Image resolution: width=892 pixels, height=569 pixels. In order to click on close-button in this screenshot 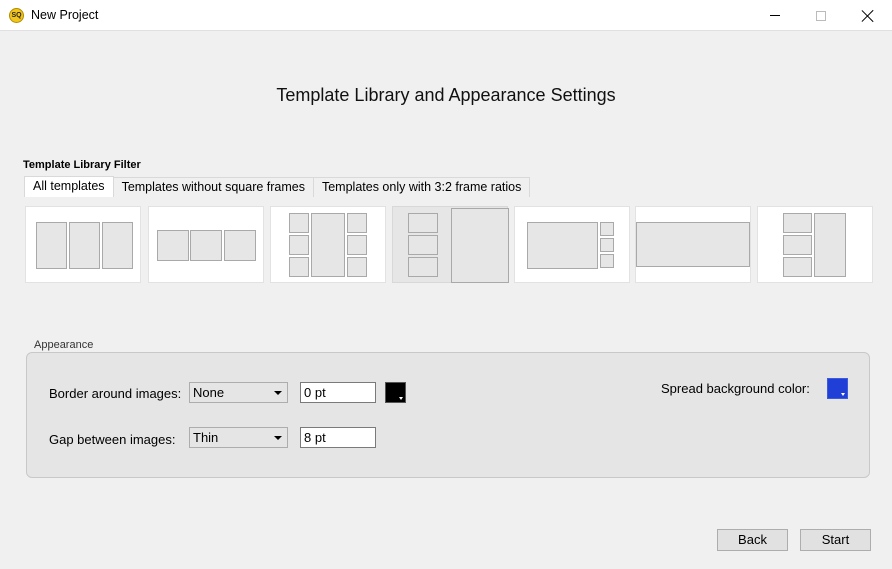, I will do `click(868, 15)`.